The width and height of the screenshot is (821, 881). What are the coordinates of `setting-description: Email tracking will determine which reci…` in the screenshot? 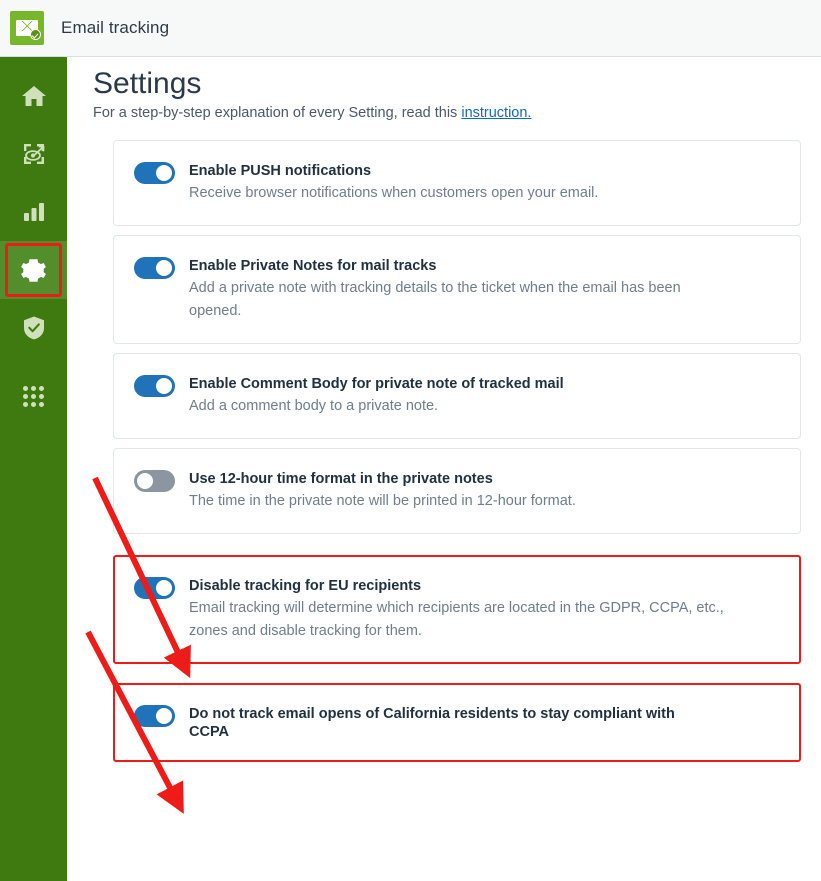 It's located at (456, 619).